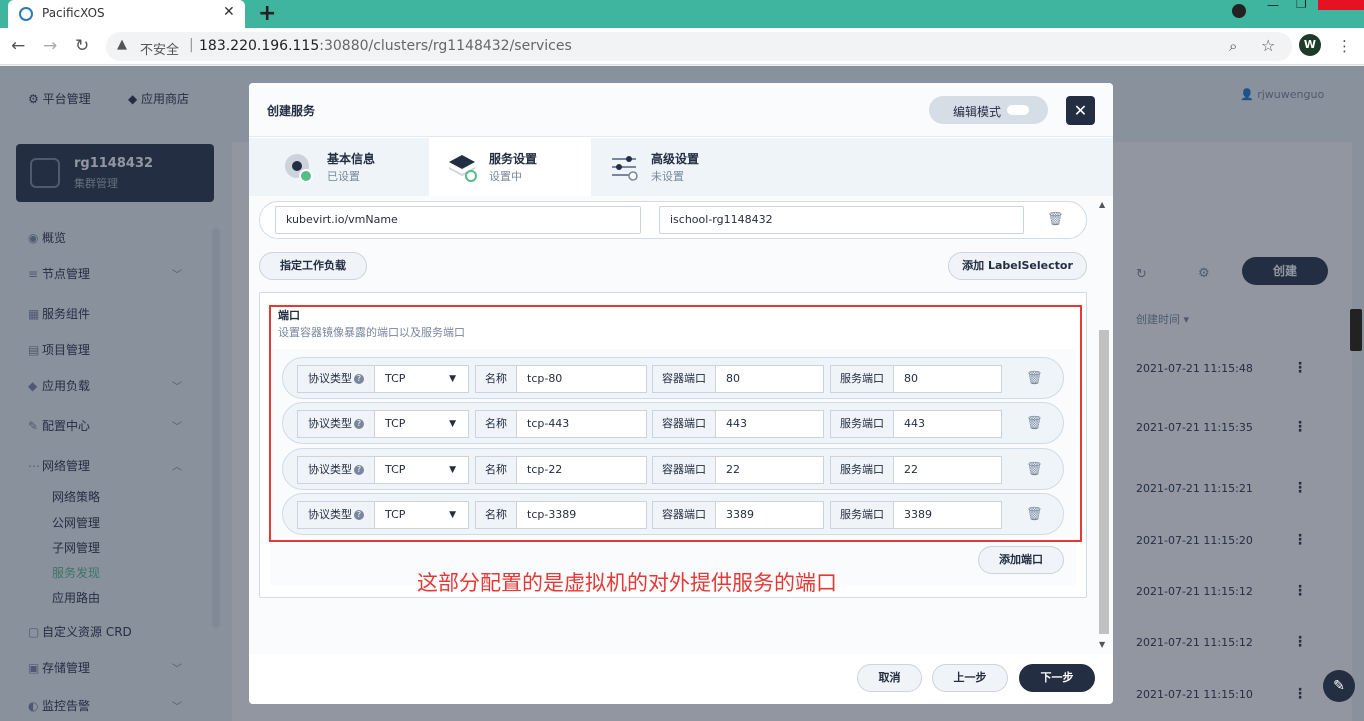  What do you see at coordinates (343, 176) in the screenshot?
I see `step-status: 已设置` at bounding box center [343, 176].